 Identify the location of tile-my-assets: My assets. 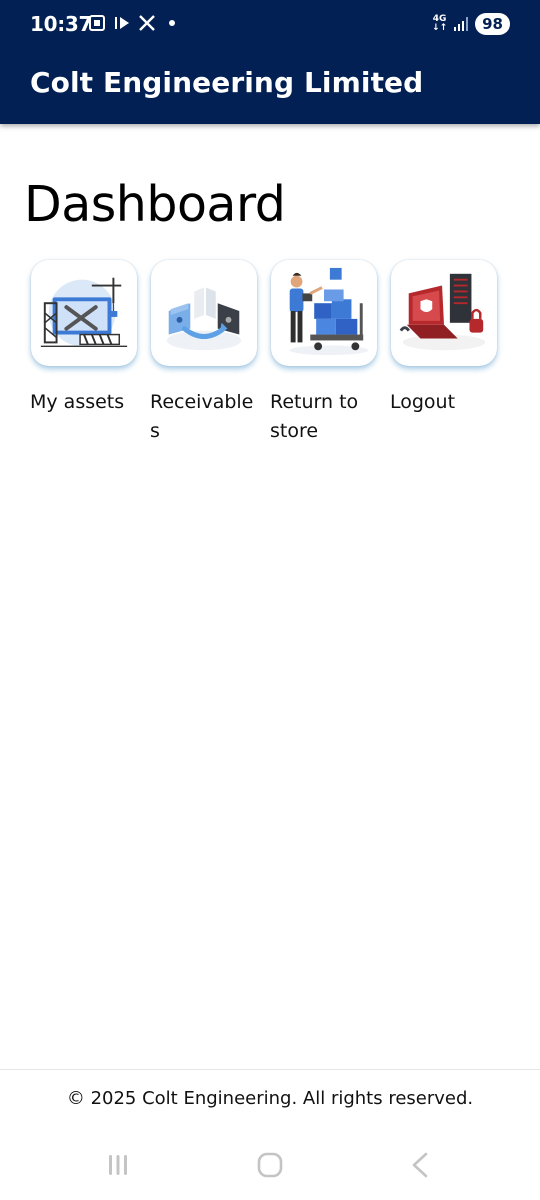
(90, 353).